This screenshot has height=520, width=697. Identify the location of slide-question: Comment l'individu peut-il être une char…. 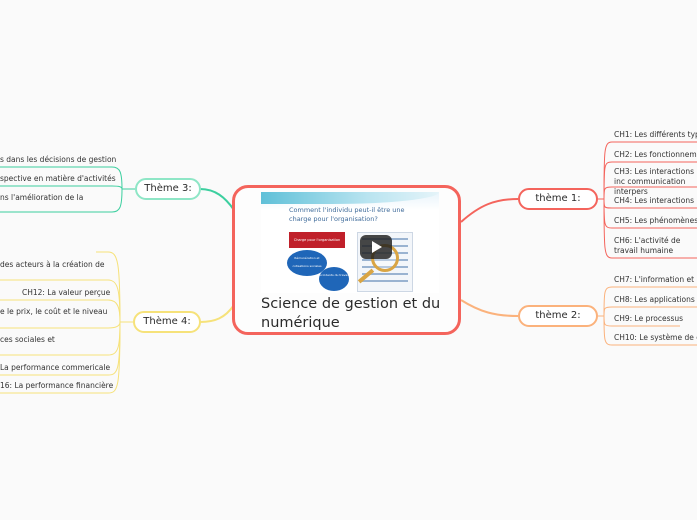
(347, 214).